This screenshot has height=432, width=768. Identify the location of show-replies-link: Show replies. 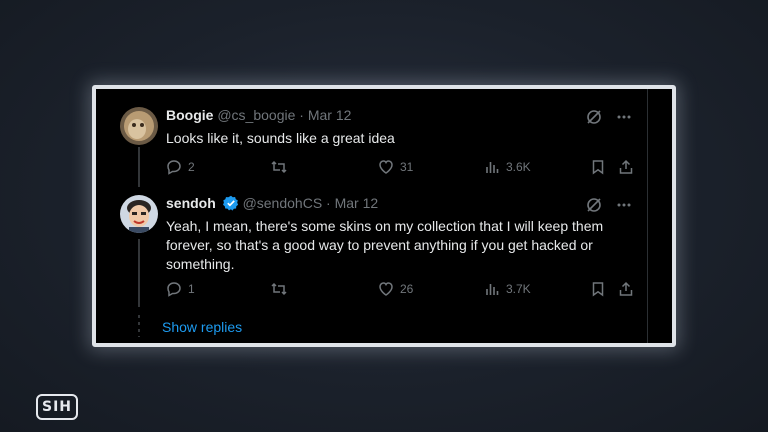
(202, 327).